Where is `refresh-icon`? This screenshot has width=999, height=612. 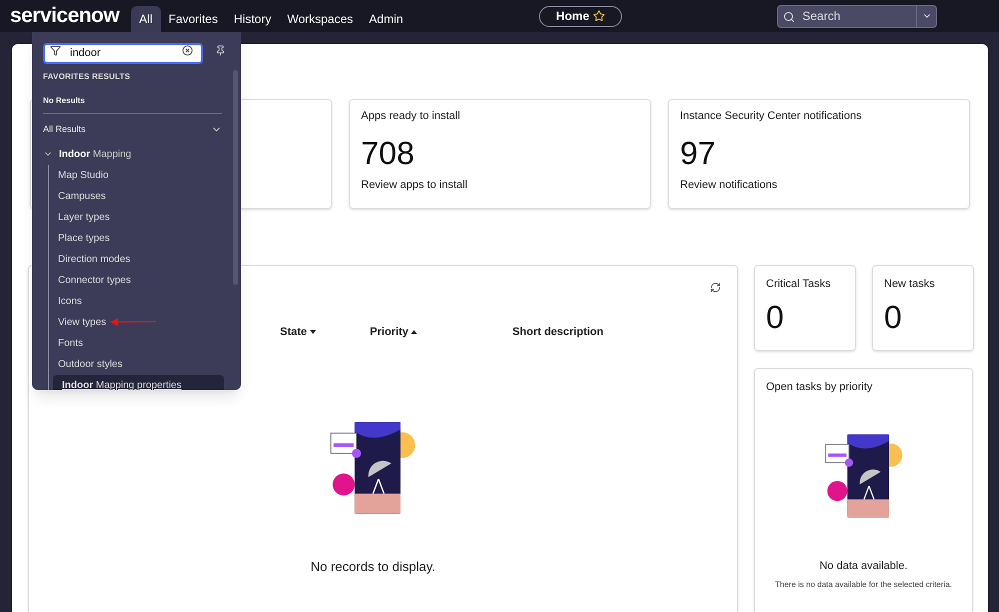
refresh-icon is located at coordinates (715, 287).